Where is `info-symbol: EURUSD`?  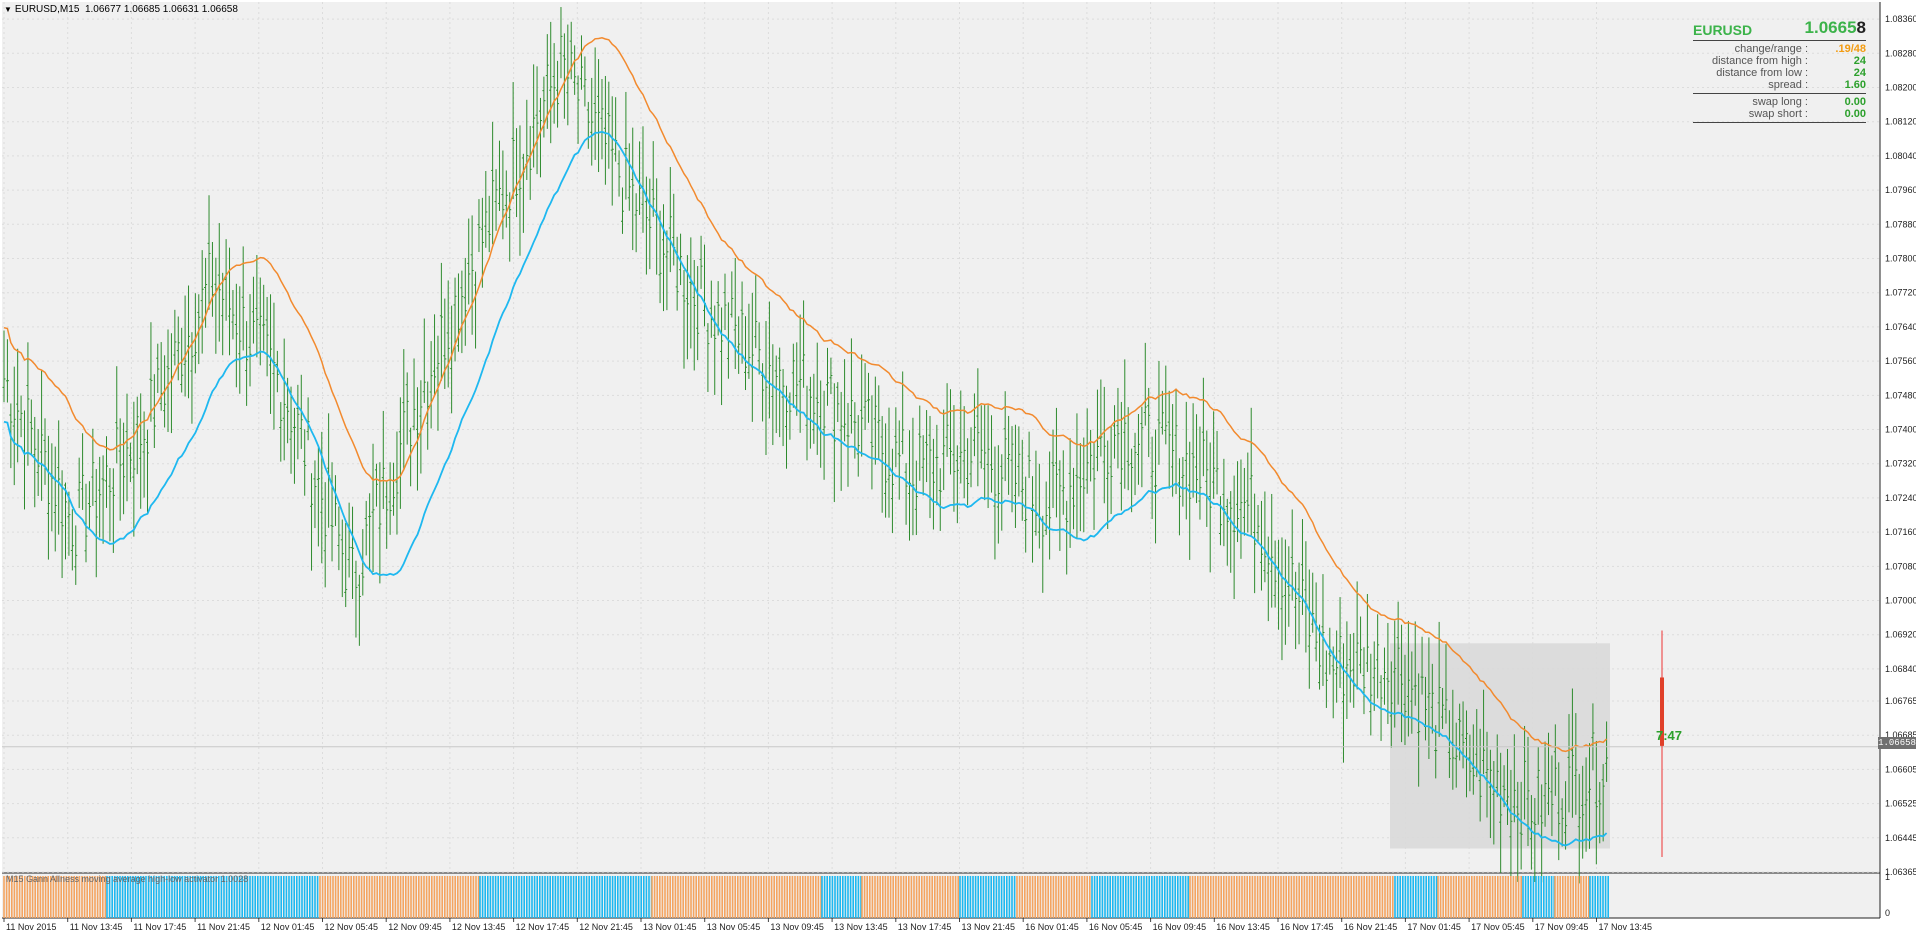
info-symbol: EURUSD is located at coordinates (1723, 30).